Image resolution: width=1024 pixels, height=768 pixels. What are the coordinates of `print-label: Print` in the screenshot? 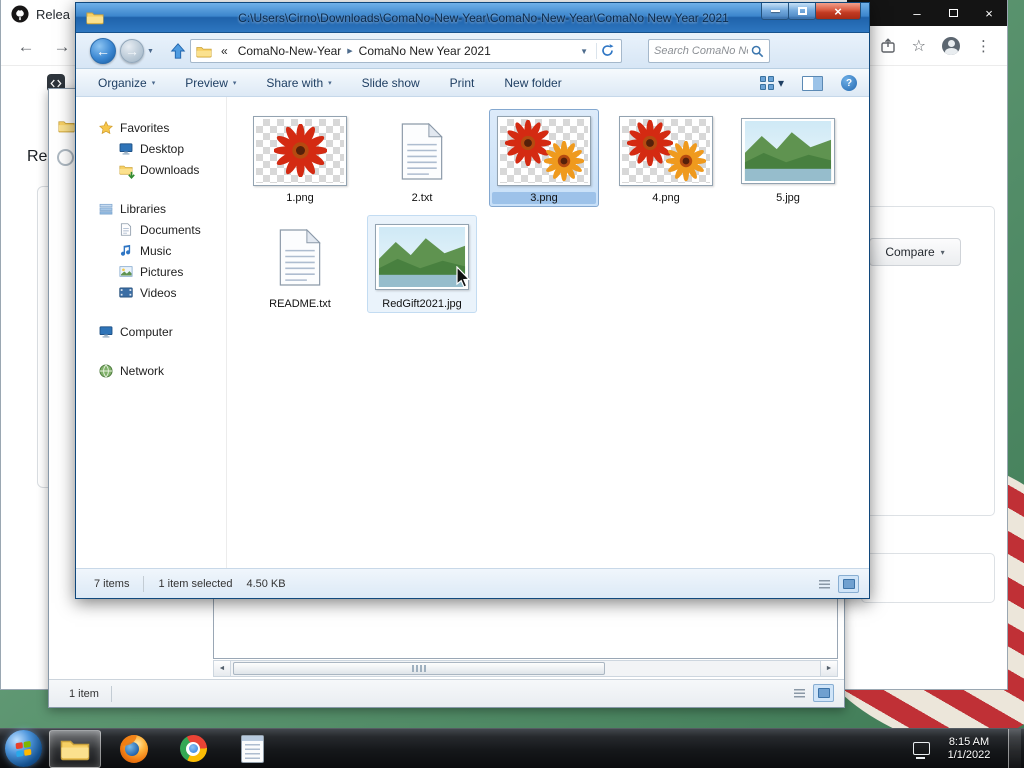 It's located at (462, 82).